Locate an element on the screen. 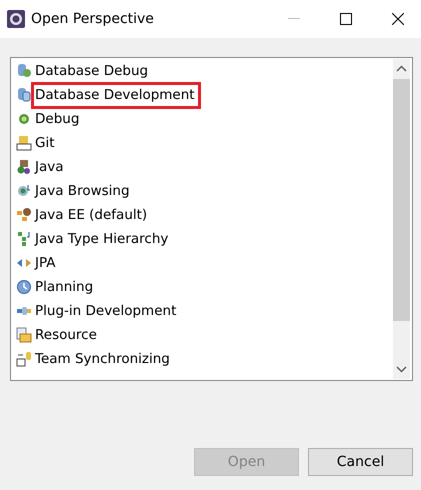 This screenshot has width=421, height=490. perspective-item: Java Type Hierarchy is located at coordinates (102, 239).